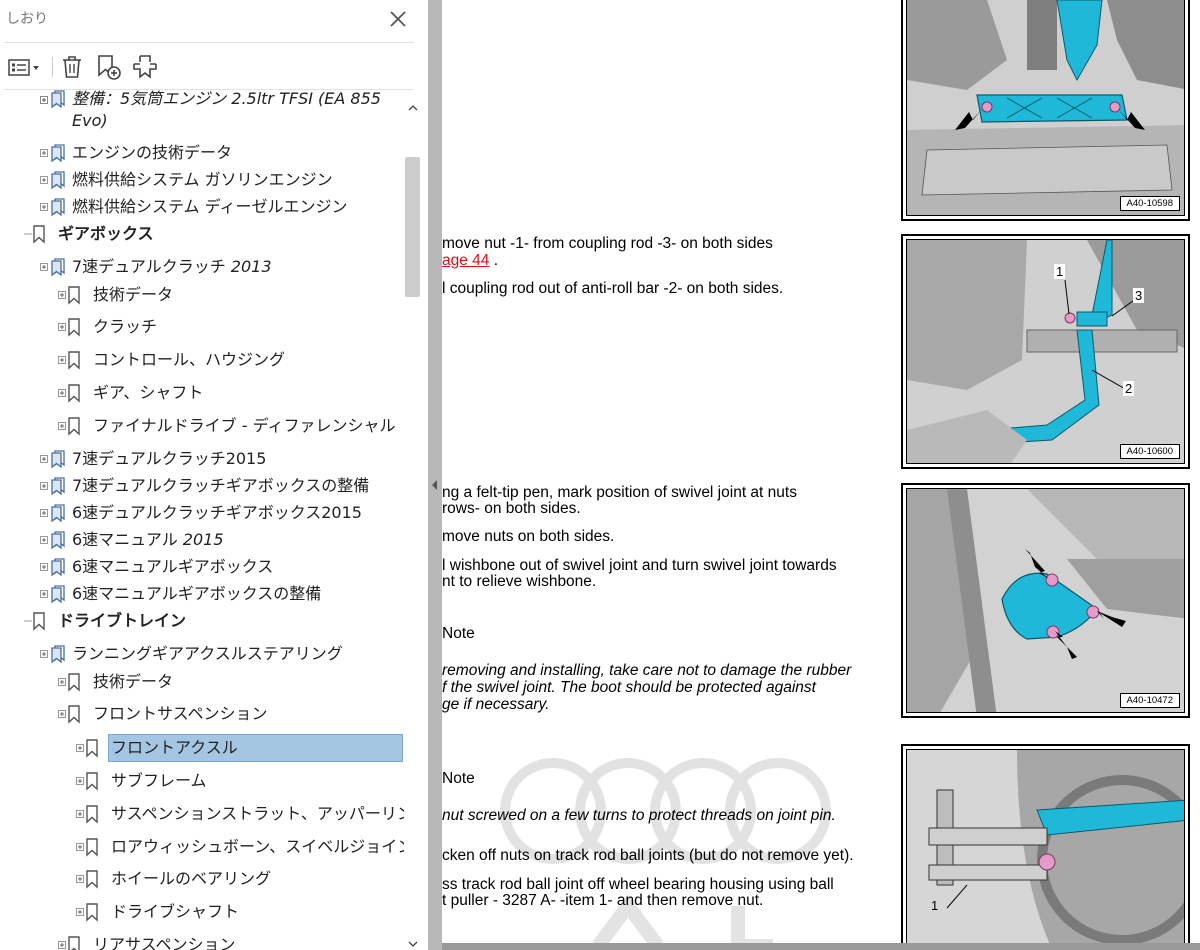 This screenshot has height=950, width=1200. I want to click on tree-item: ギアボックス, so click(202, 234).